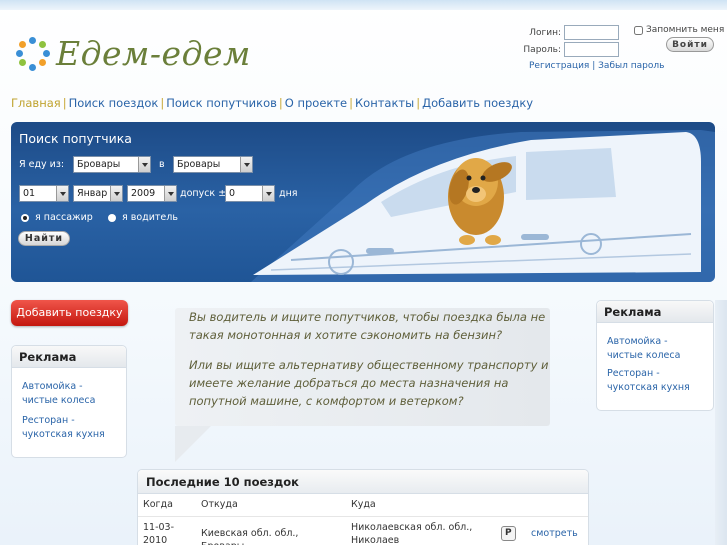 The width and height of the screenshot is (727, 545). Describe the element at coordinates (638, 30) in the screenshot. I see `remember-checkbox` at that location.